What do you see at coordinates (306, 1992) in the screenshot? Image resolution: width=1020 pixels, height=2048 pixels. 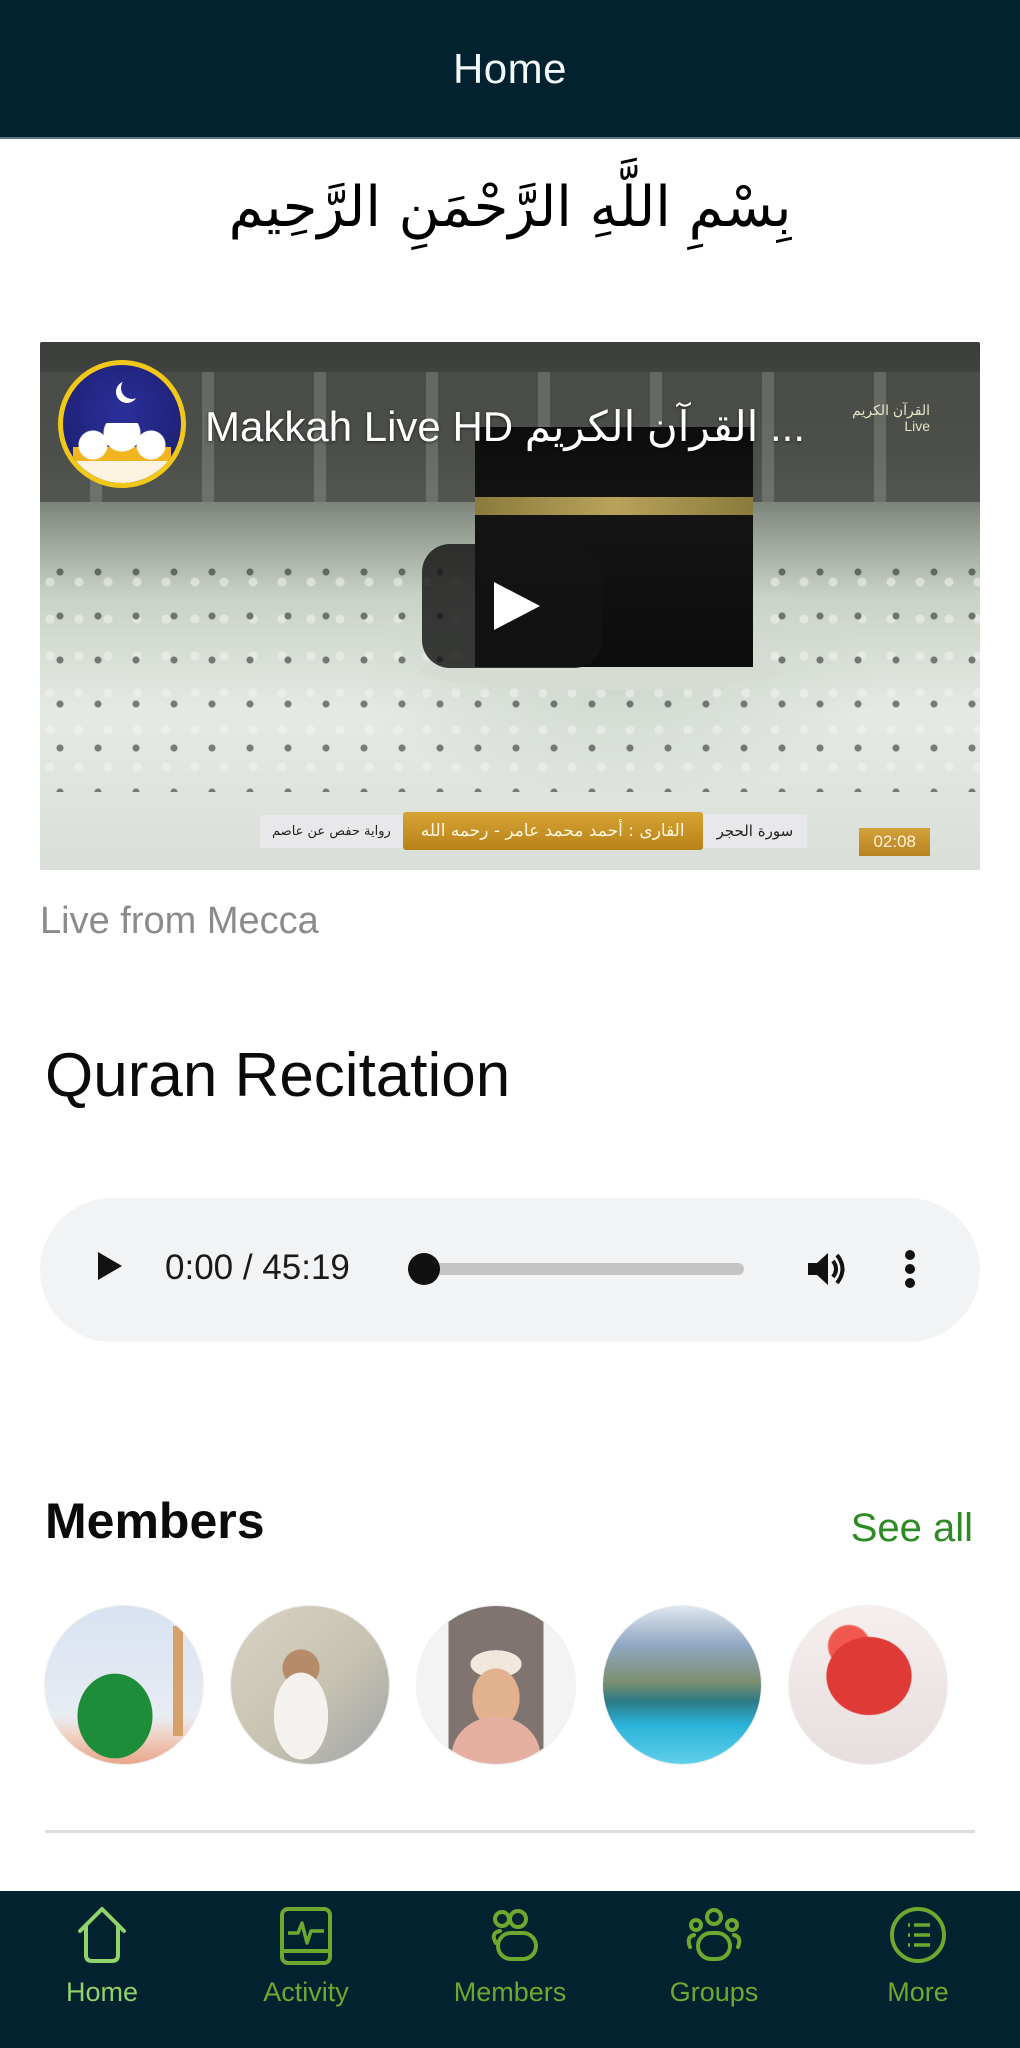 I see `tab-activity-label: Activity` at bounding box center [306, 1992].